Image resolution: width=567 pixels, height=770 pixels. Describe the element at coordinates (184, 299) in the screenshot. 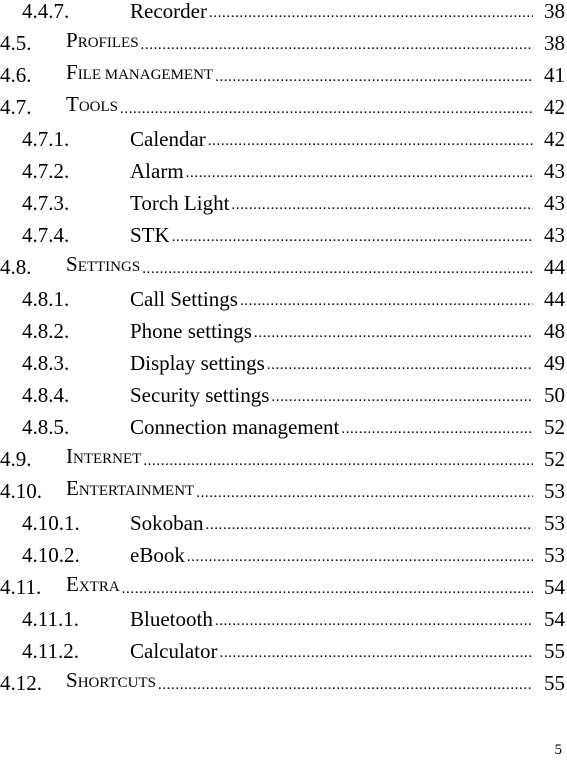

I see `toc-entry-title: Call Settings` at that location.